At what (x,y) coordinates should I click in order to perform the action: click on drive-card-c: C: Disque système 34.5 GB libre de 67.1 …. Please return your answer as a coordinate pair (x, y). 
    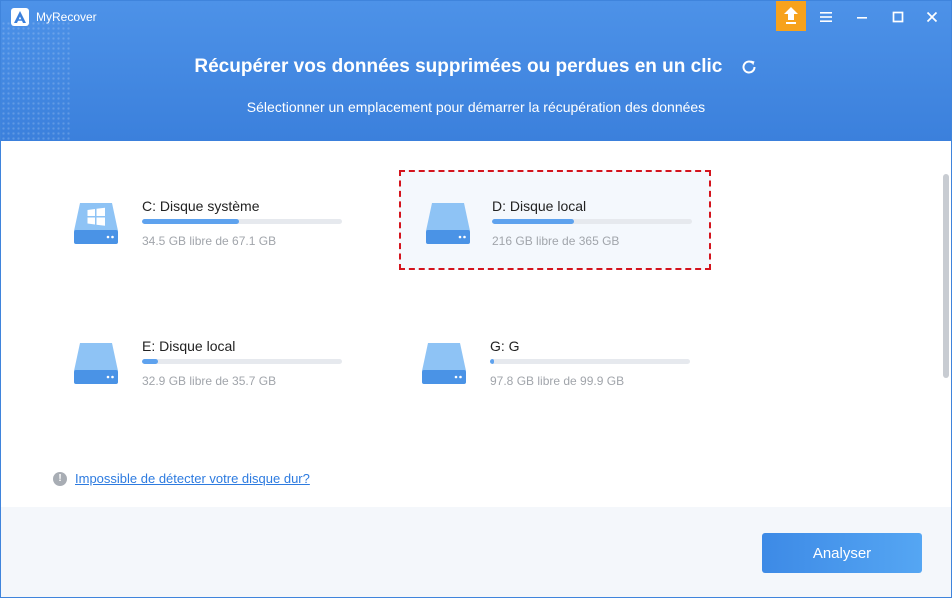
    Looking at the image, I should click on (207, 221).